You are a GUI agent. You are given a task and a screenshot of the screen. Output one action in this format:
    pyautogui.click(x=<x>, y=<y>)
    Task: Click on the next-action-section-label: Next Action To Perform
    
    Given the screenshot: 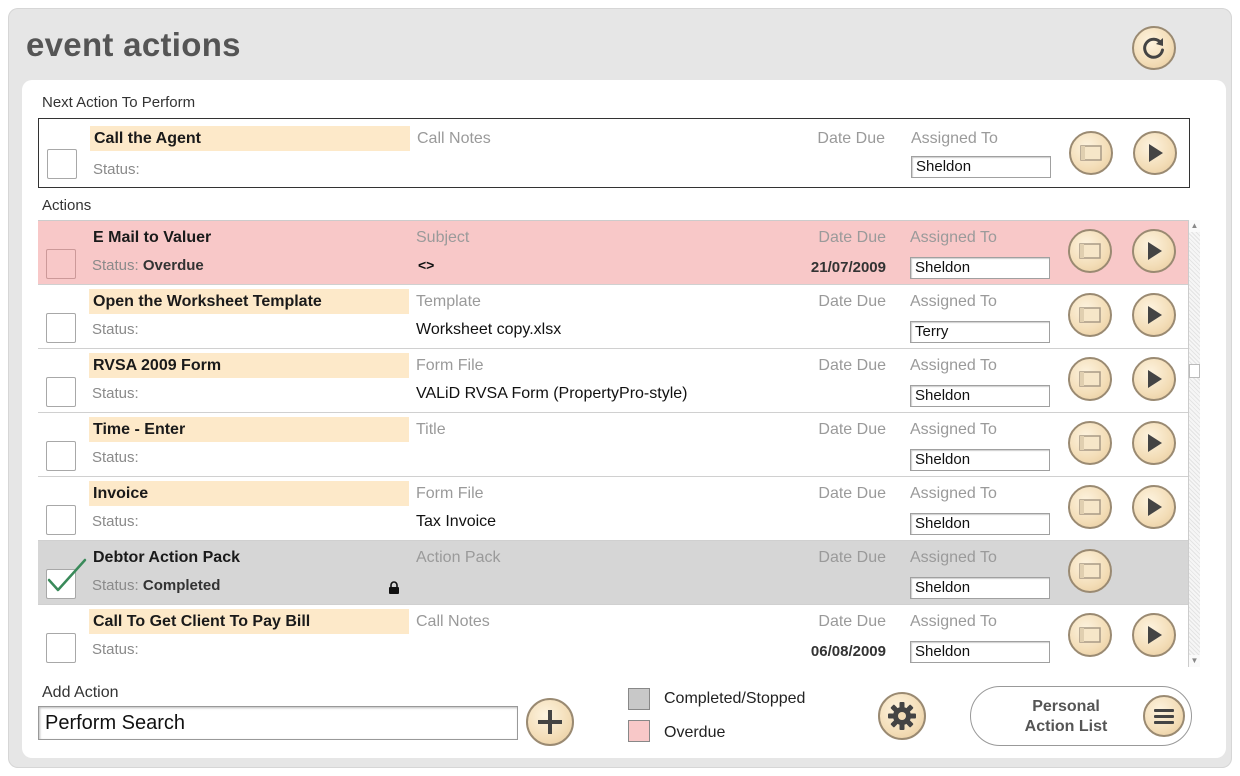 What is the action you would take?
    pyautogui.click(x=119, y=102)
    